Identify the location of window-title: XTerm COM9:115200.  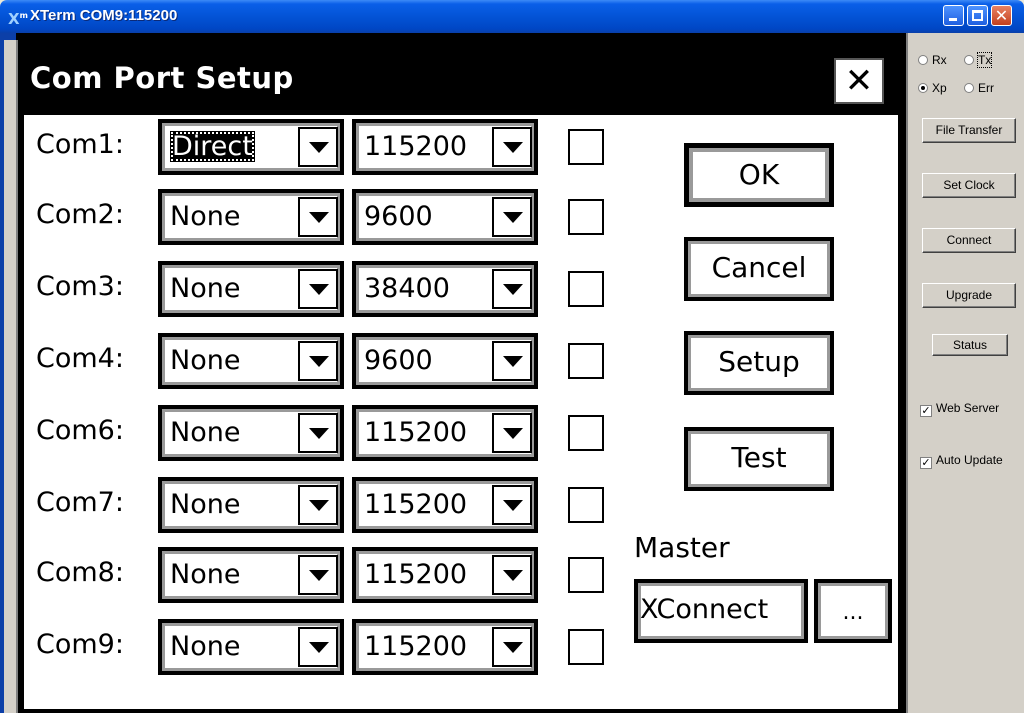
(104, 15).